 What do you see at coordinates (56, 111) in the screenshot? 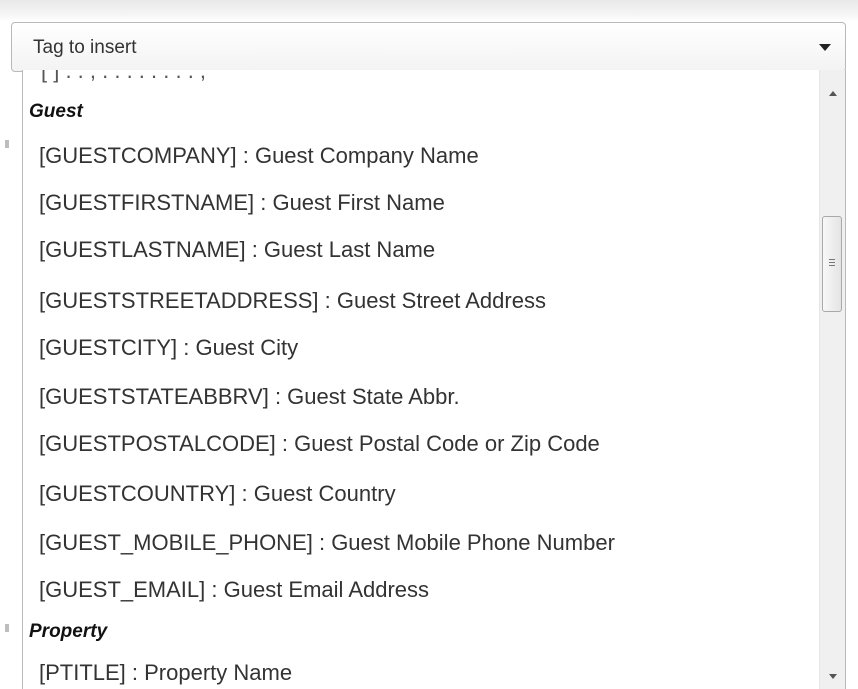
I see `group-label-guest: Guest` at bounding box center [56, 111].